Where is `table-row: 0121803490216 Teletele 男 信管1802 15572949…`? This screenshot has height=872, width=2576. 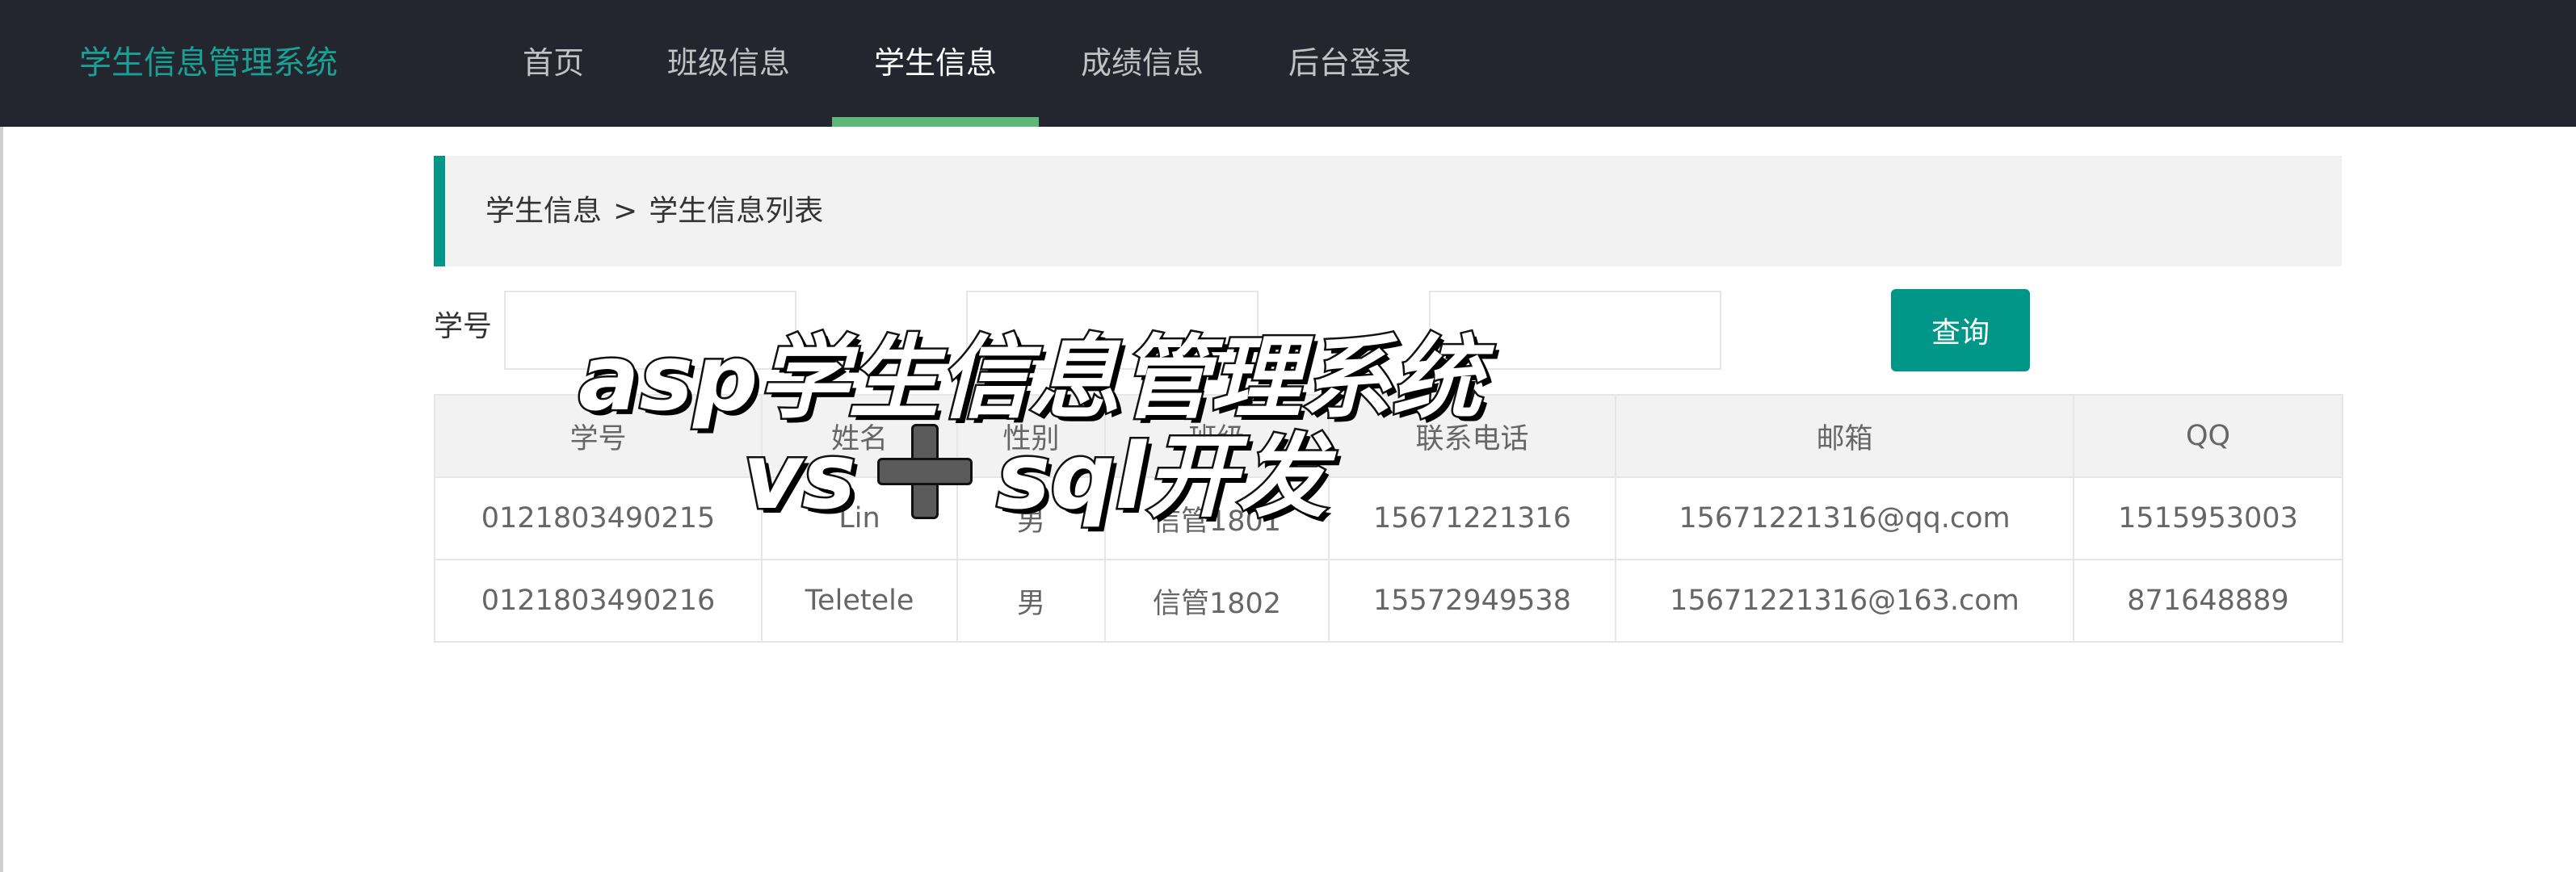
table-row: 0121803490216 Teletele 男 信管1802 15572949… is located at coordinates (1388, 601).